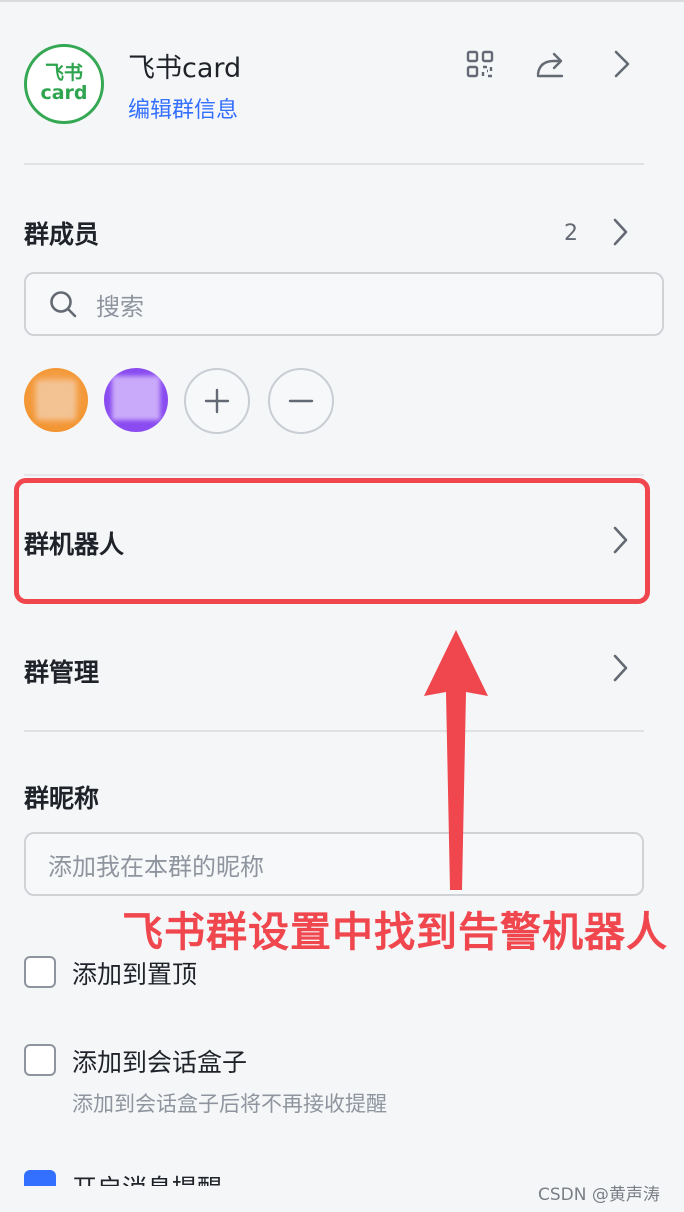  Describe the element at coordinates (334, 164) in the screenshot. I see `header-divider` at that location.